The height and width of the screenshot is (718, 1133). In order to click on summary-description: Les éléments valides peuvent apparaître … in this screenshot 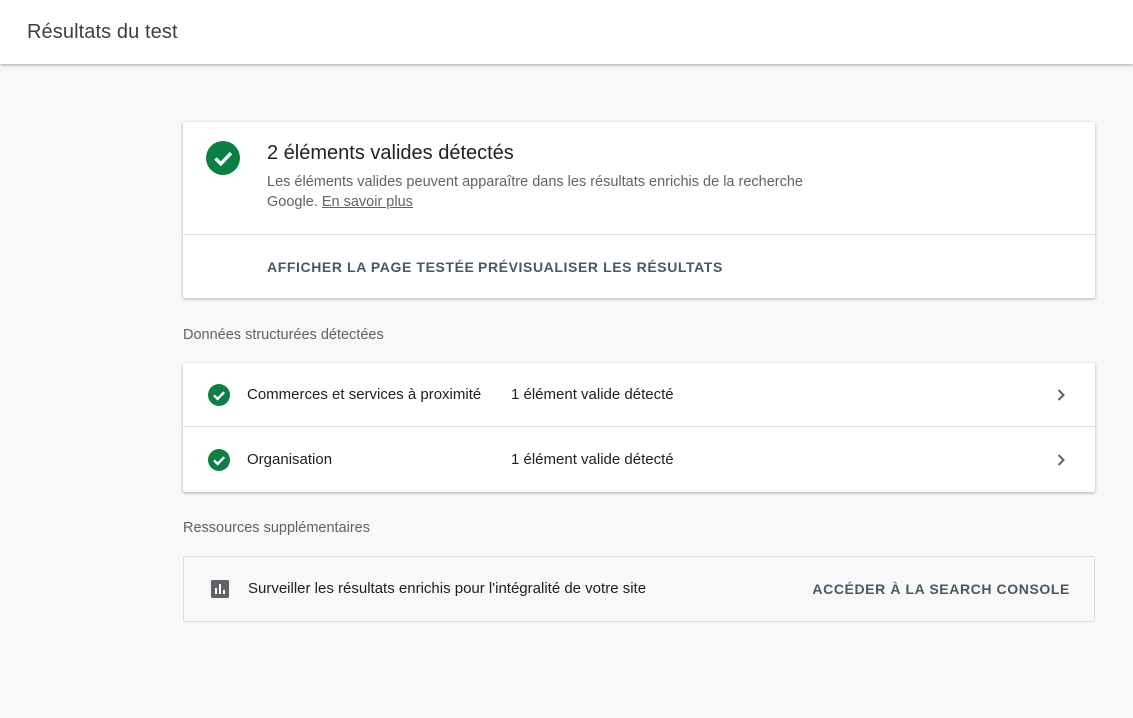, I will do `click(557, 192)`.